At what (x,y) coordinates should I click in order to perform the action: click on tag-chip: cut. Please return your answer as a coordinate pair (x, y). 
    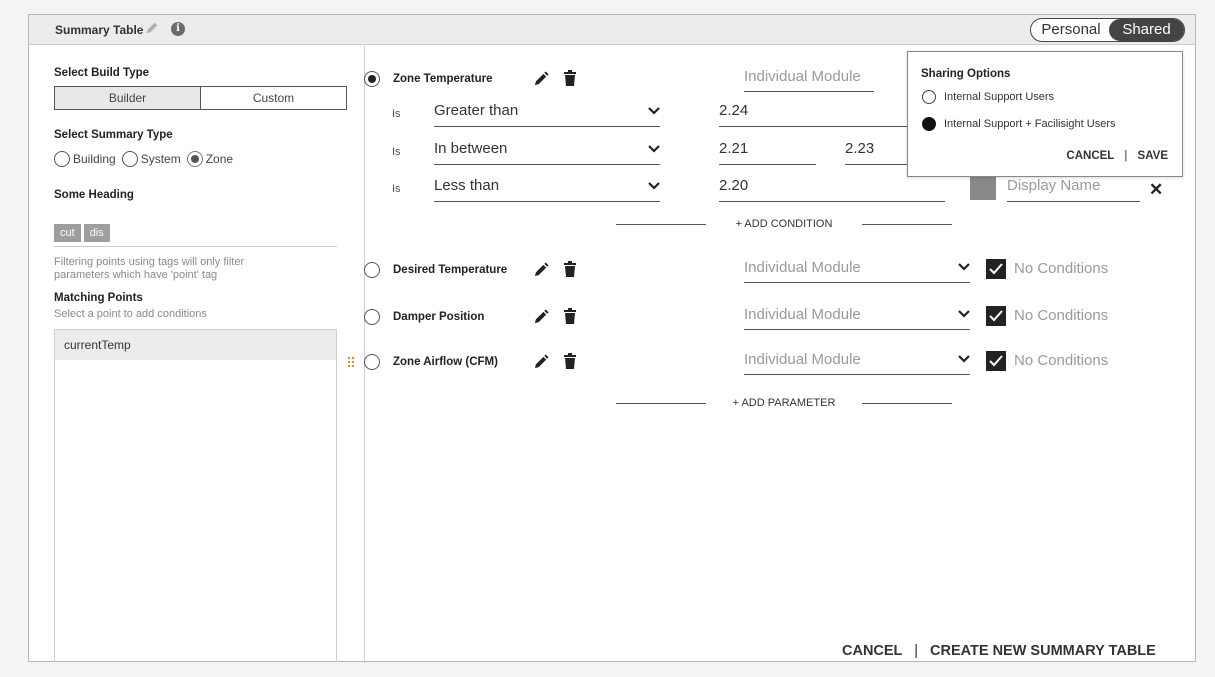
    Looking at the image, I should click on (67, 233).